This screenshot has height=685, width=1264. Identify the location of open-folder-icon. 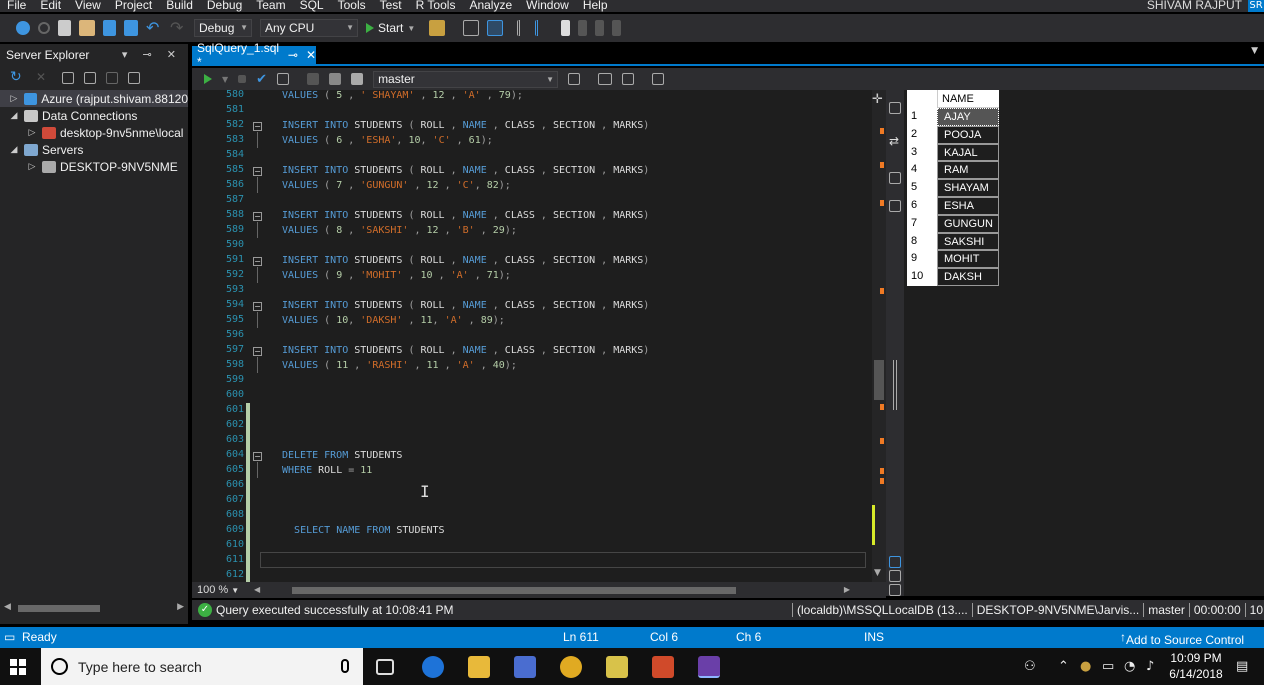
(87, 28).